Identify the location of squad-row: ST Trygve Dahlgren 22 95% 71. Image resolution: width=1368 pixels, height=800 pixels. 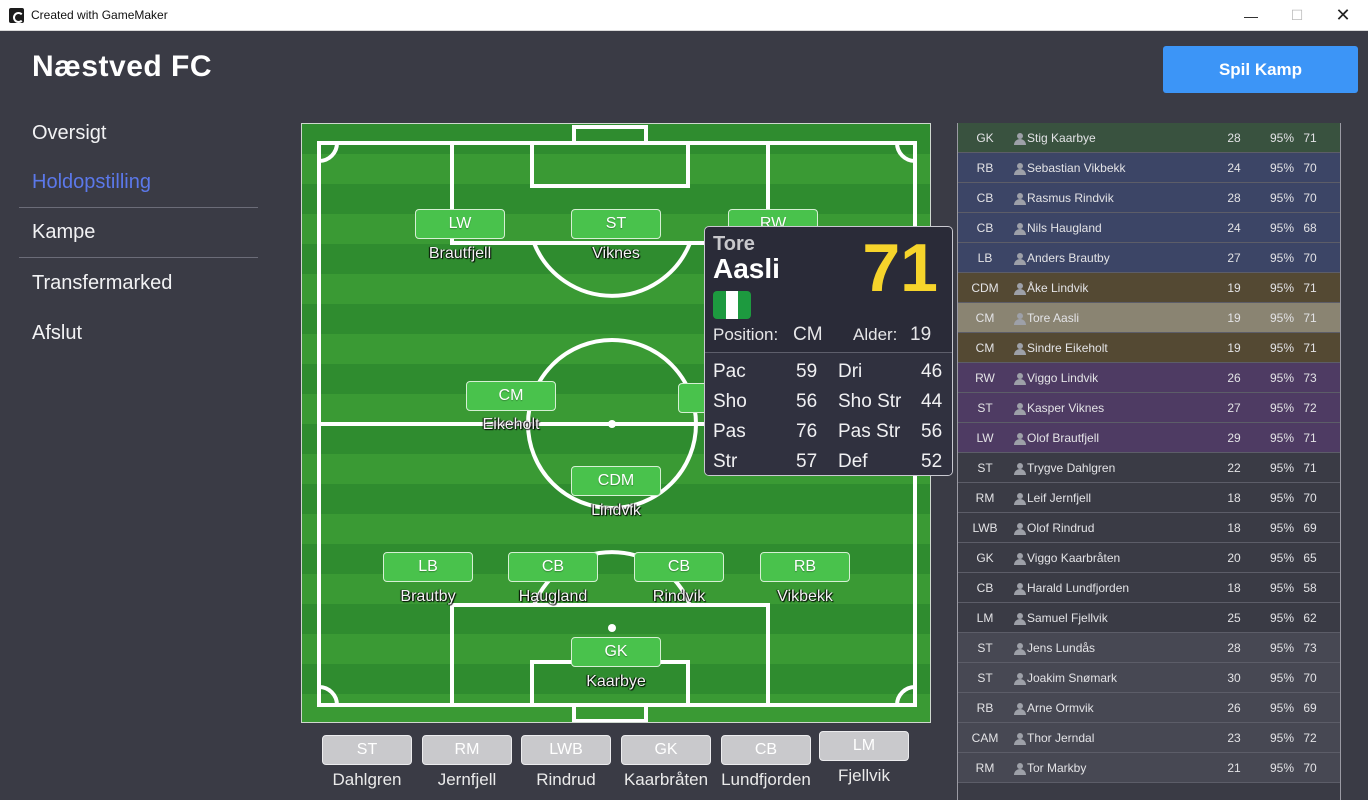
(1149, 468).